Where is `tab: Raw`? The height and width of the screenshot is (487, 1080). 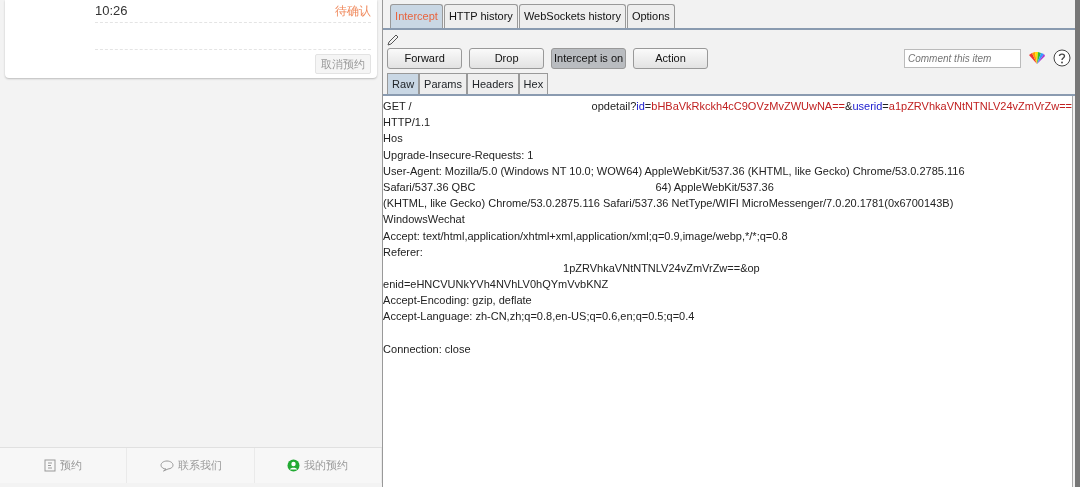
tab: Raw is located at coordinates (403, 83).